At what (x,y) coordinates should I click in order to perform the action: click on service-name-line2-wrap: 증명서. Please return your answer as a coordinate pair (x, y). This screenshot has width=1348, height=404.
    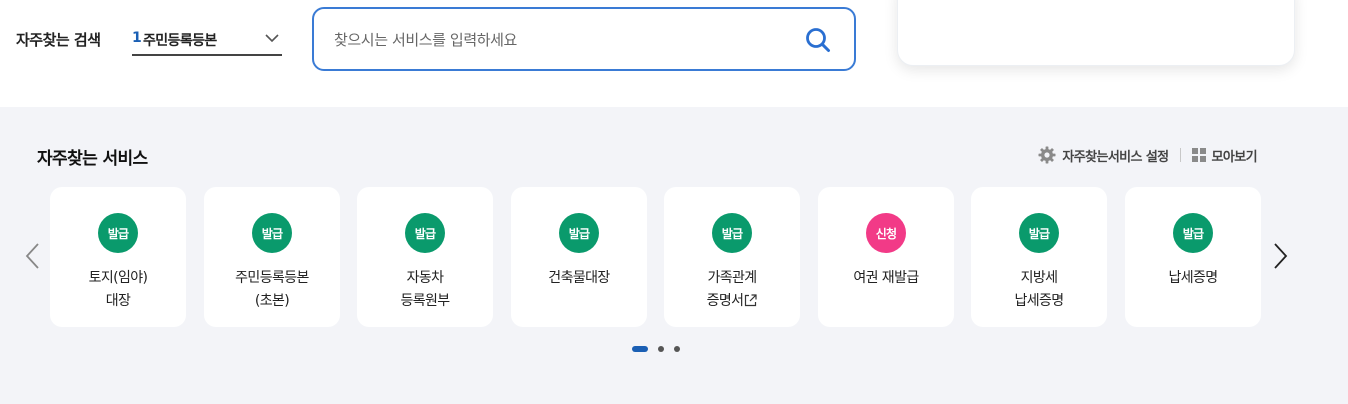
    Looking at the image, I should click on (732, 301).